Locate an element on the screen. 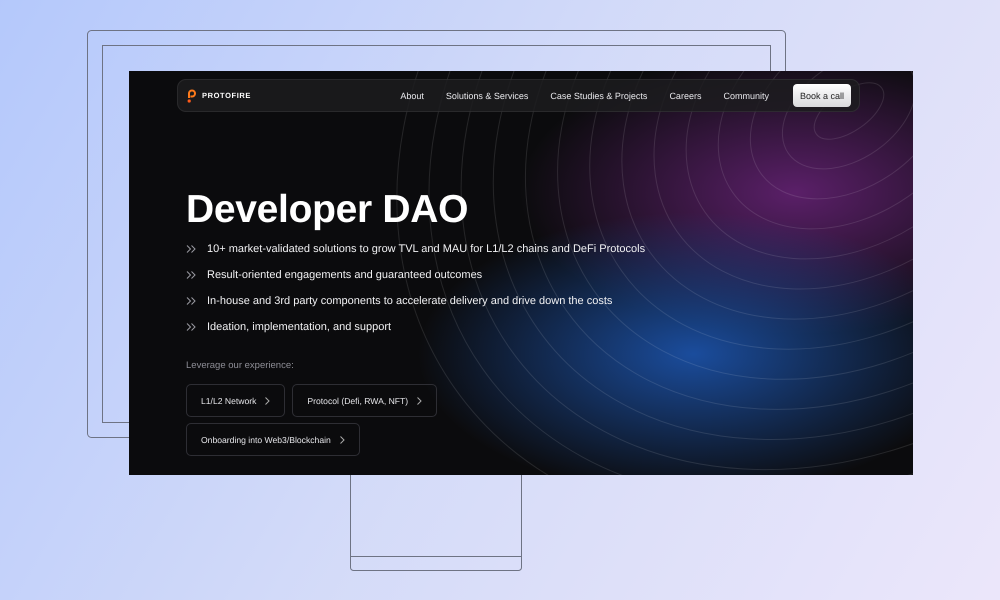 The width and height of the screenshot is (1000, 600). nav-link: About is located at coordinates (412, 95).